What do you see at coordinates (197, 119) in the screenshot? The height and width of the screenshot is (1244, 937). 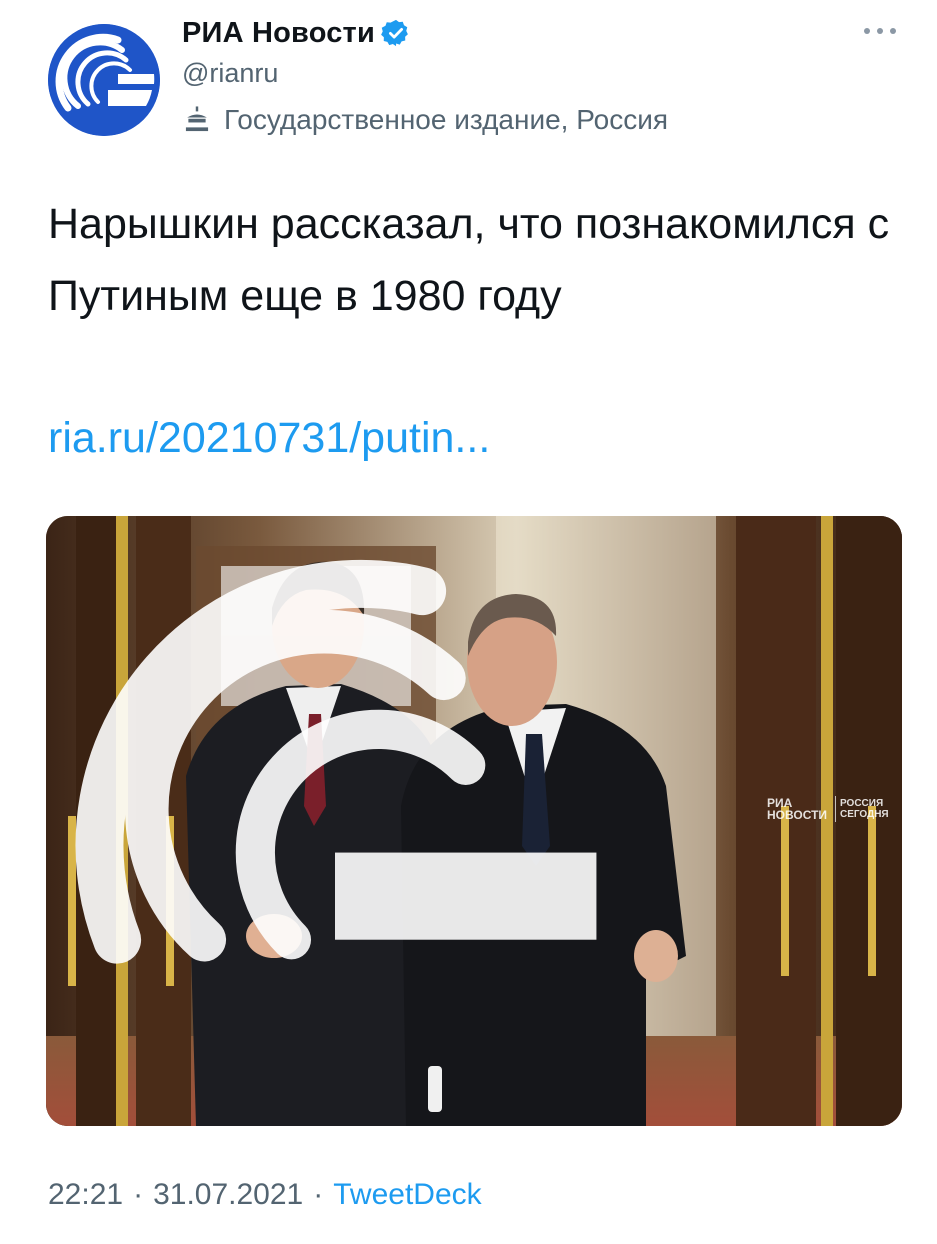 I see `government-building-icon` at bounding box center [197, 119].